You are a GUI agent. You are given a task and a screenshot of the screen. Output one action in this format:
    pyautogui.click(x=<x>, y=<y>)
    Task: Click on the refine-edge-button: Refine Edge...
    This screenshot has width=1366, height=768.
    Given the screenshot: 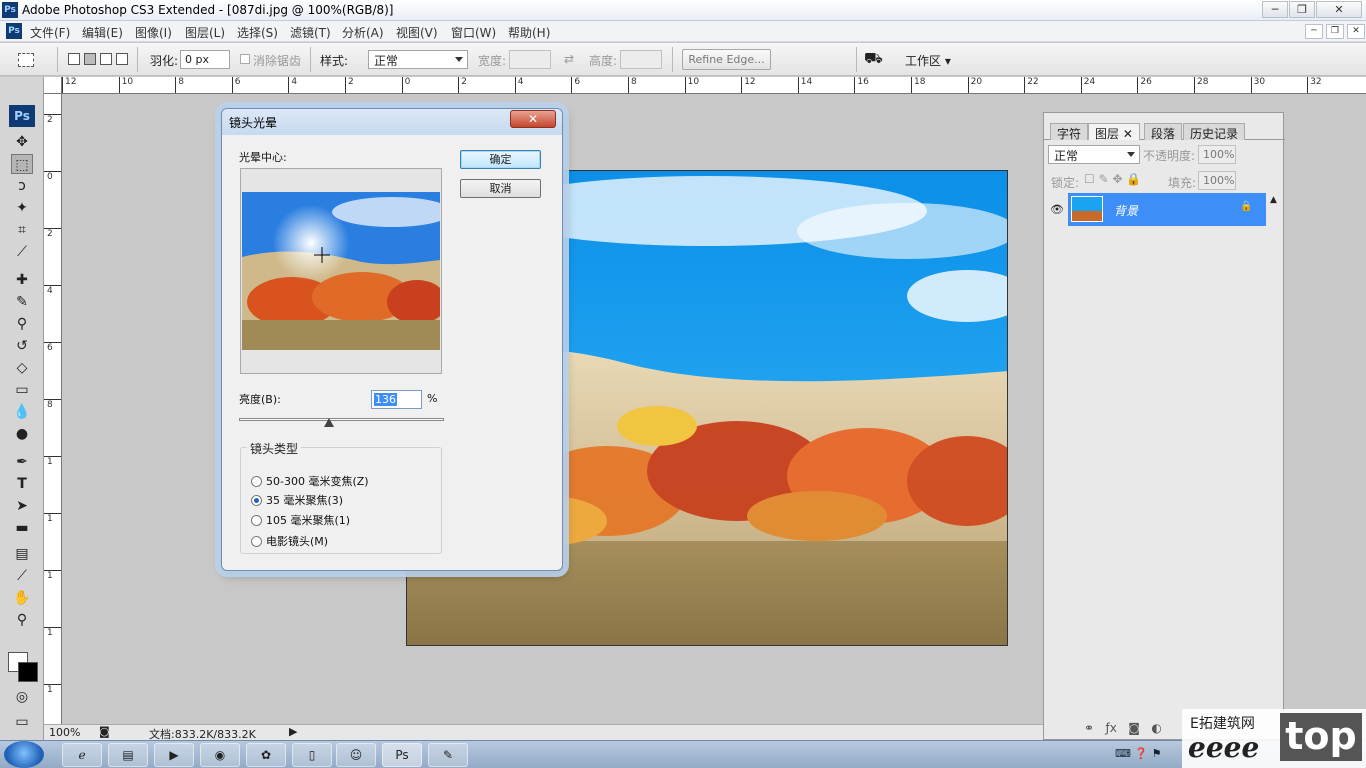 What is the action you would take?
    pyautogui.click(x=726, y=59)
    